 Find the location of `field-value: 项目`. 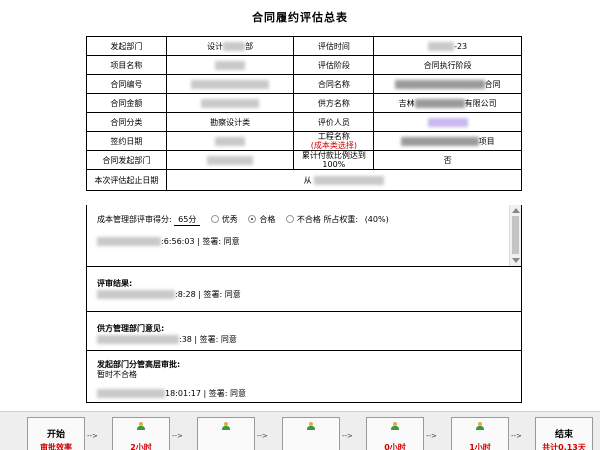

field-value: 项目 is located at coordinates (447, 141).